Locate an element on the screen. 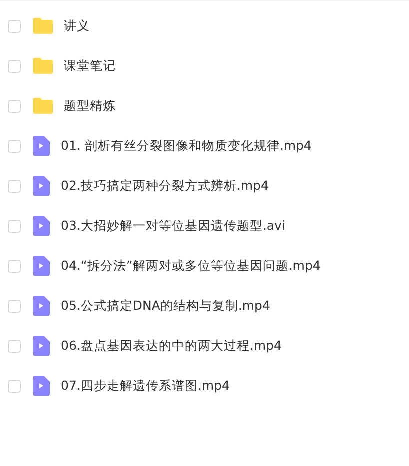 This screenshot has width=409, height=466. file-name: 02.技巧搞定两种分裂方式辨析.mp4 is located at coordinates (165, 186).